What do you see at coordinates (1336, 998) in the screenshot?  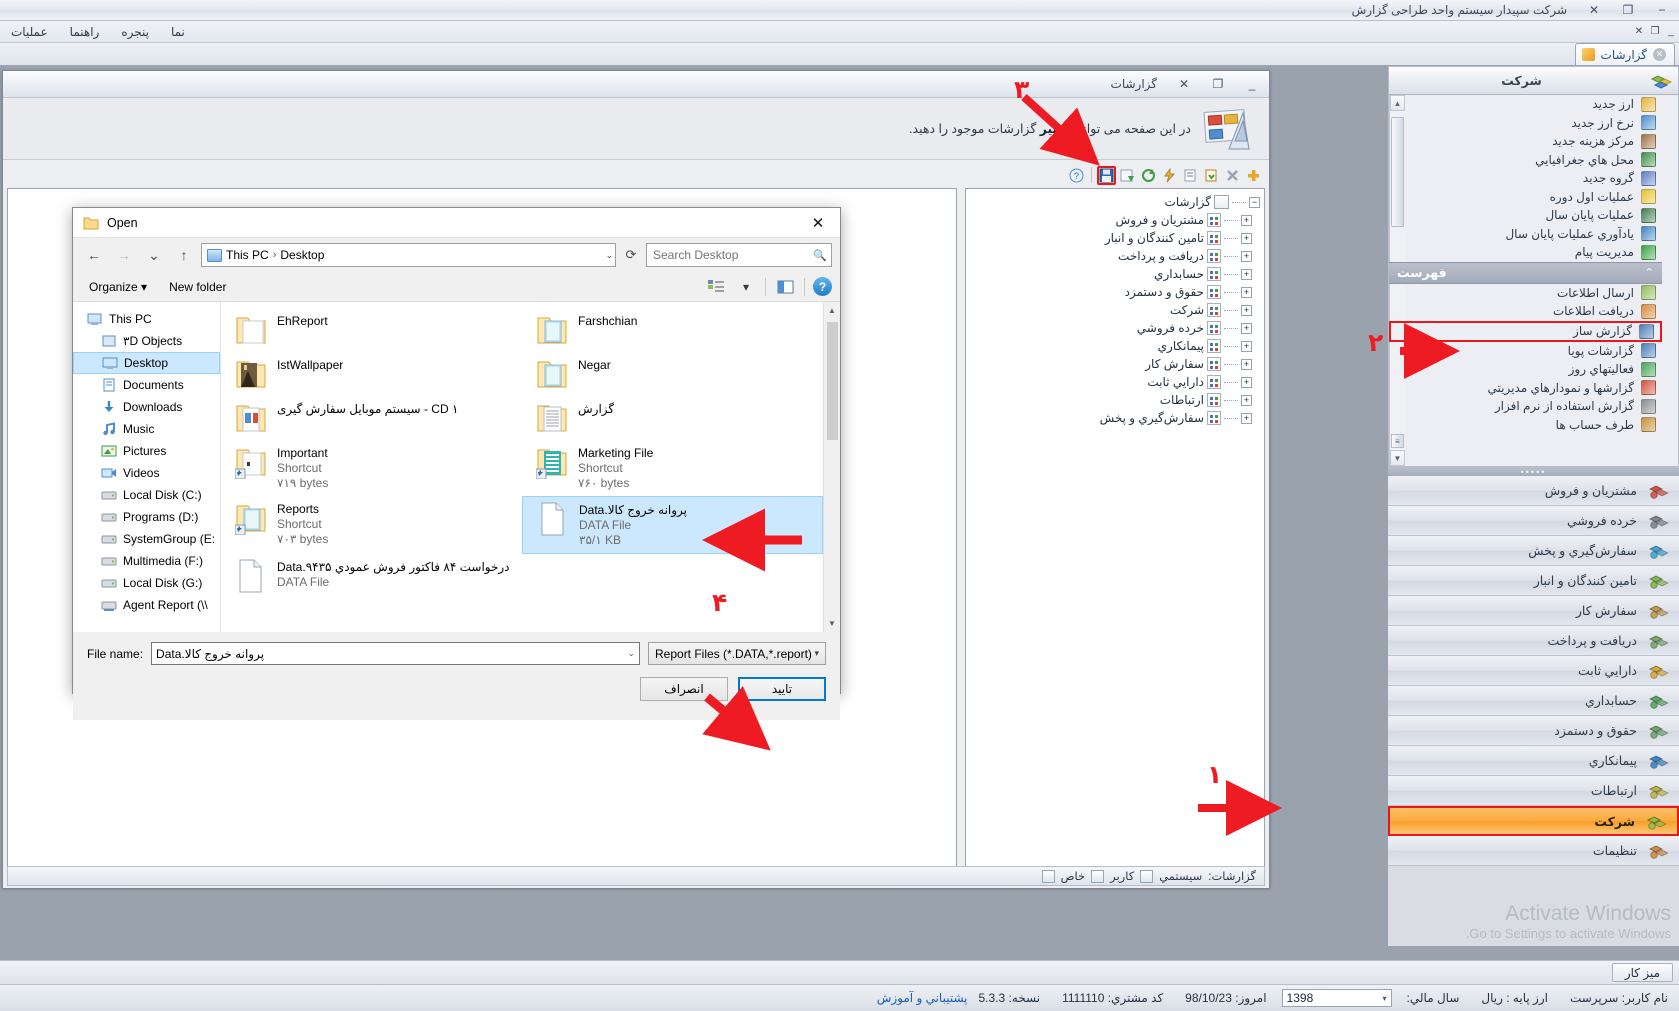 I see `fiscal-year-select: ▾ 1398` at bounding box center [1336, 998].